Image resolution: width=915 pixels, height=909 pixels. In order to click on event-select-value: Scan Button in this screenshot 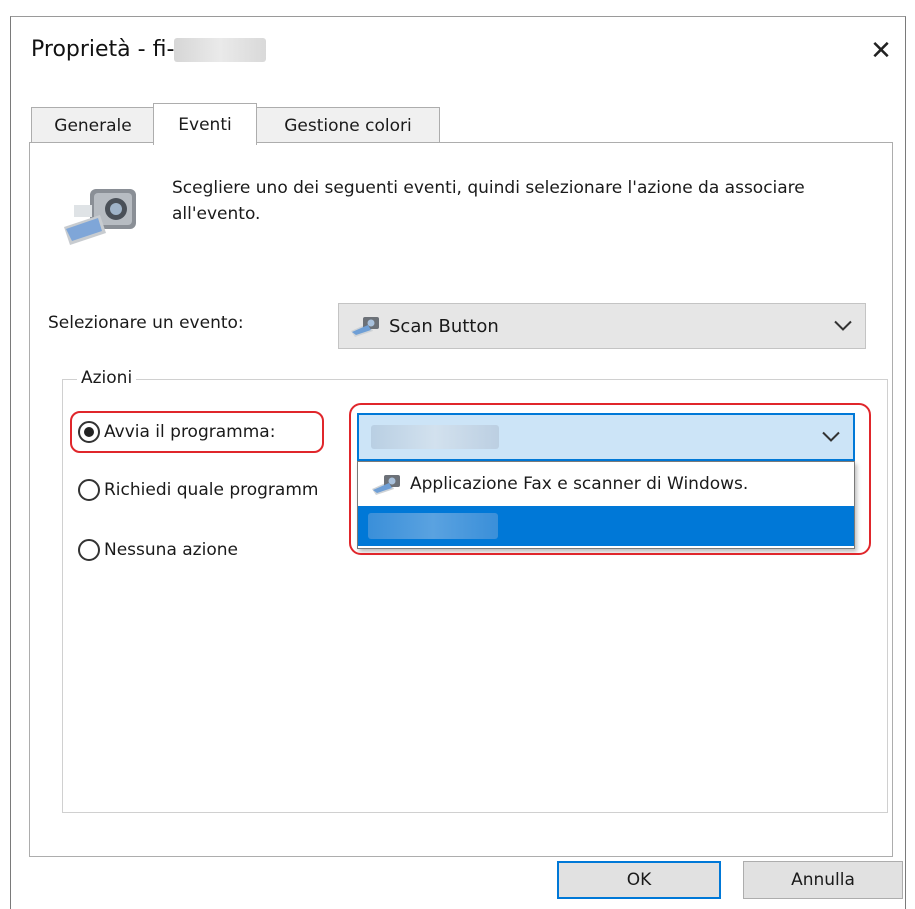, I will do `click(444, 326)`.